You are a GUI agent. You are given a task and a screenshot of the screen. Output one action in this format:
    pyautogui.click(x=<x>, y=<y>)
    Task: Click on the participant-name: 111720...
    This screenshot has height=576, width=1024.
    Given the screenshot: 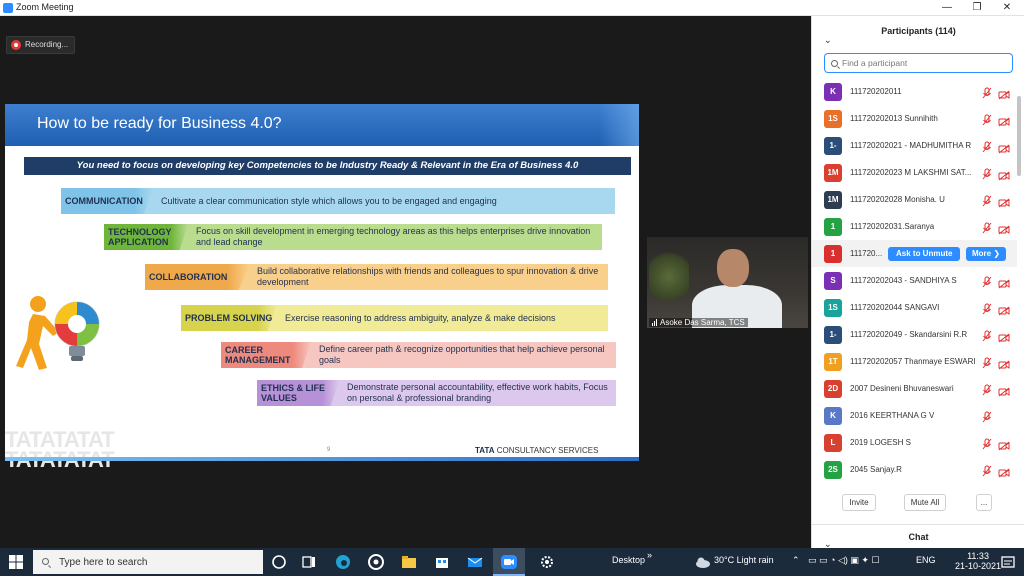 What is the action you would take?
    pyautogui.click(x=866, y=253)
    